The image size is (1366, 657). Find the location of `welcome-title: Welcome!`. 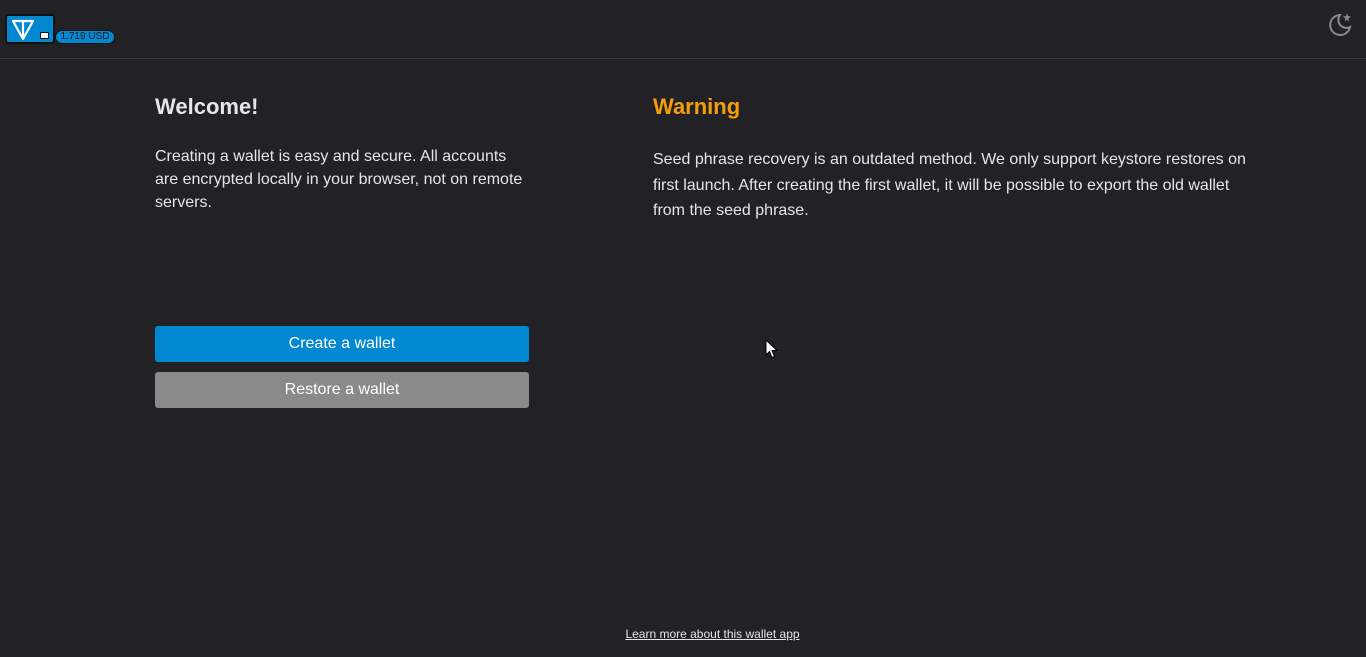

welcome-title: Welcome! is located at coordinates (207, 106).